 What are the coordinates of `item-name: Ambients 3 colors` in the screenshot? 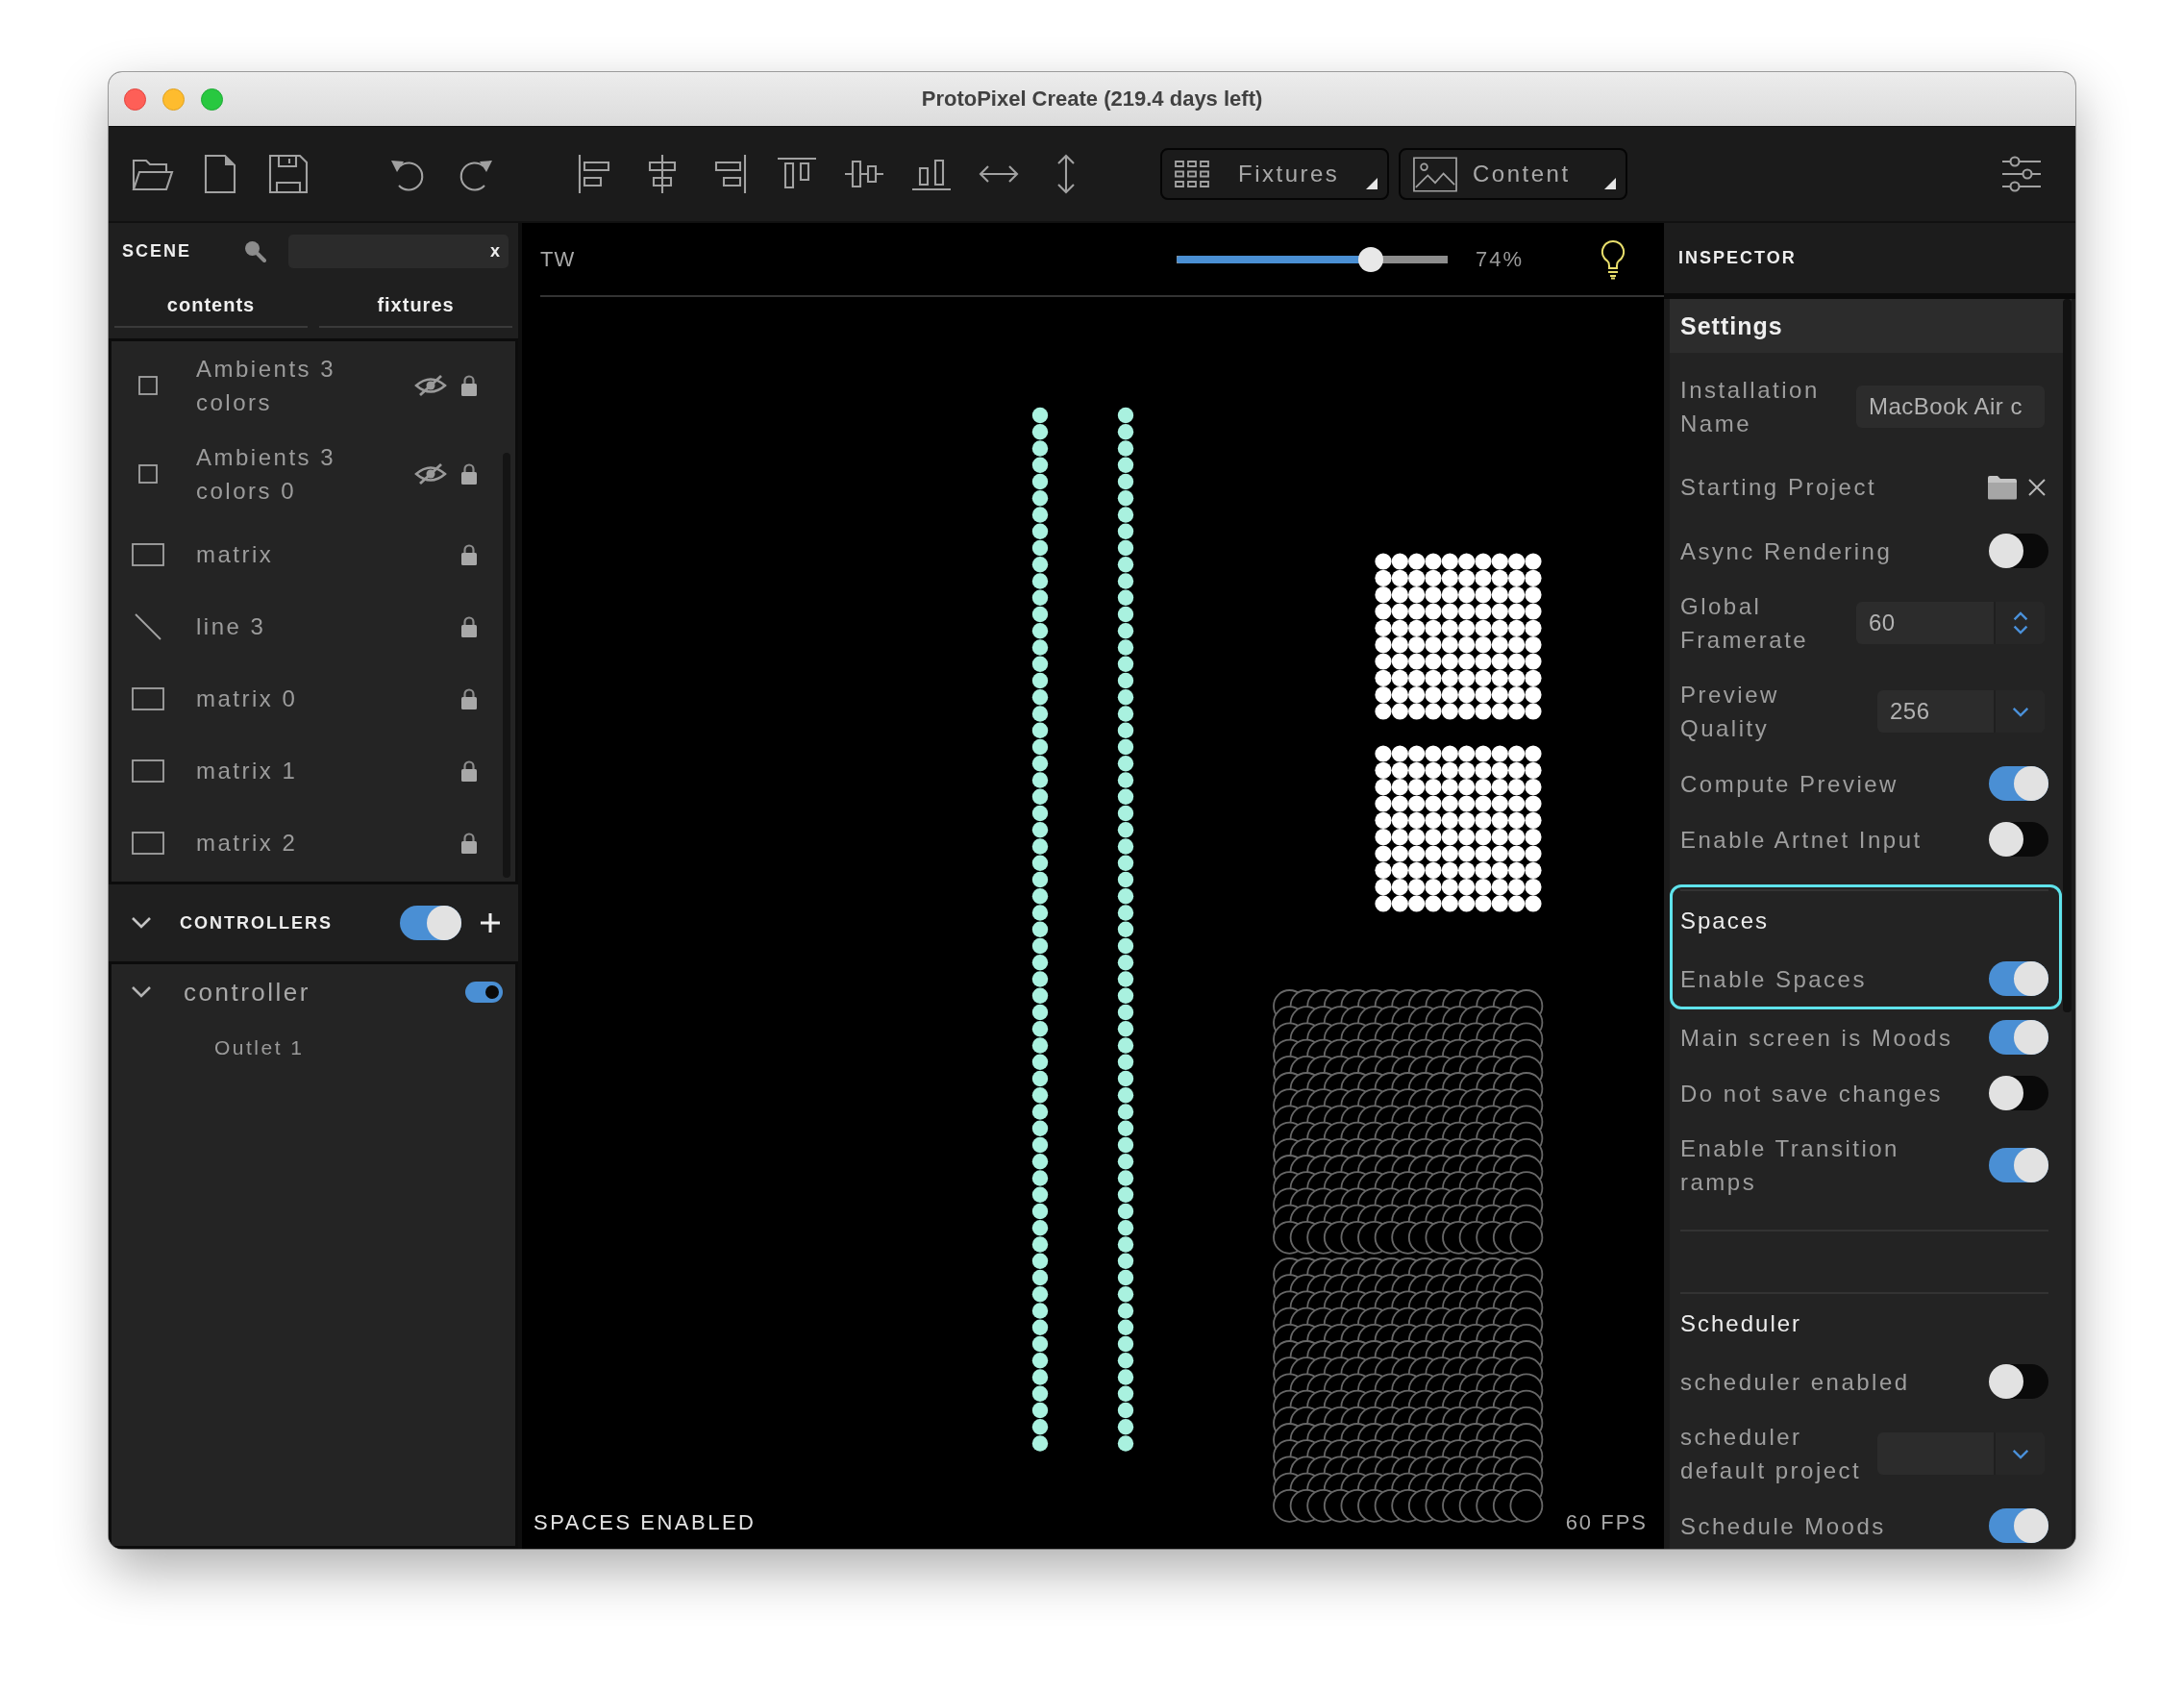 It's located at (280, 385).